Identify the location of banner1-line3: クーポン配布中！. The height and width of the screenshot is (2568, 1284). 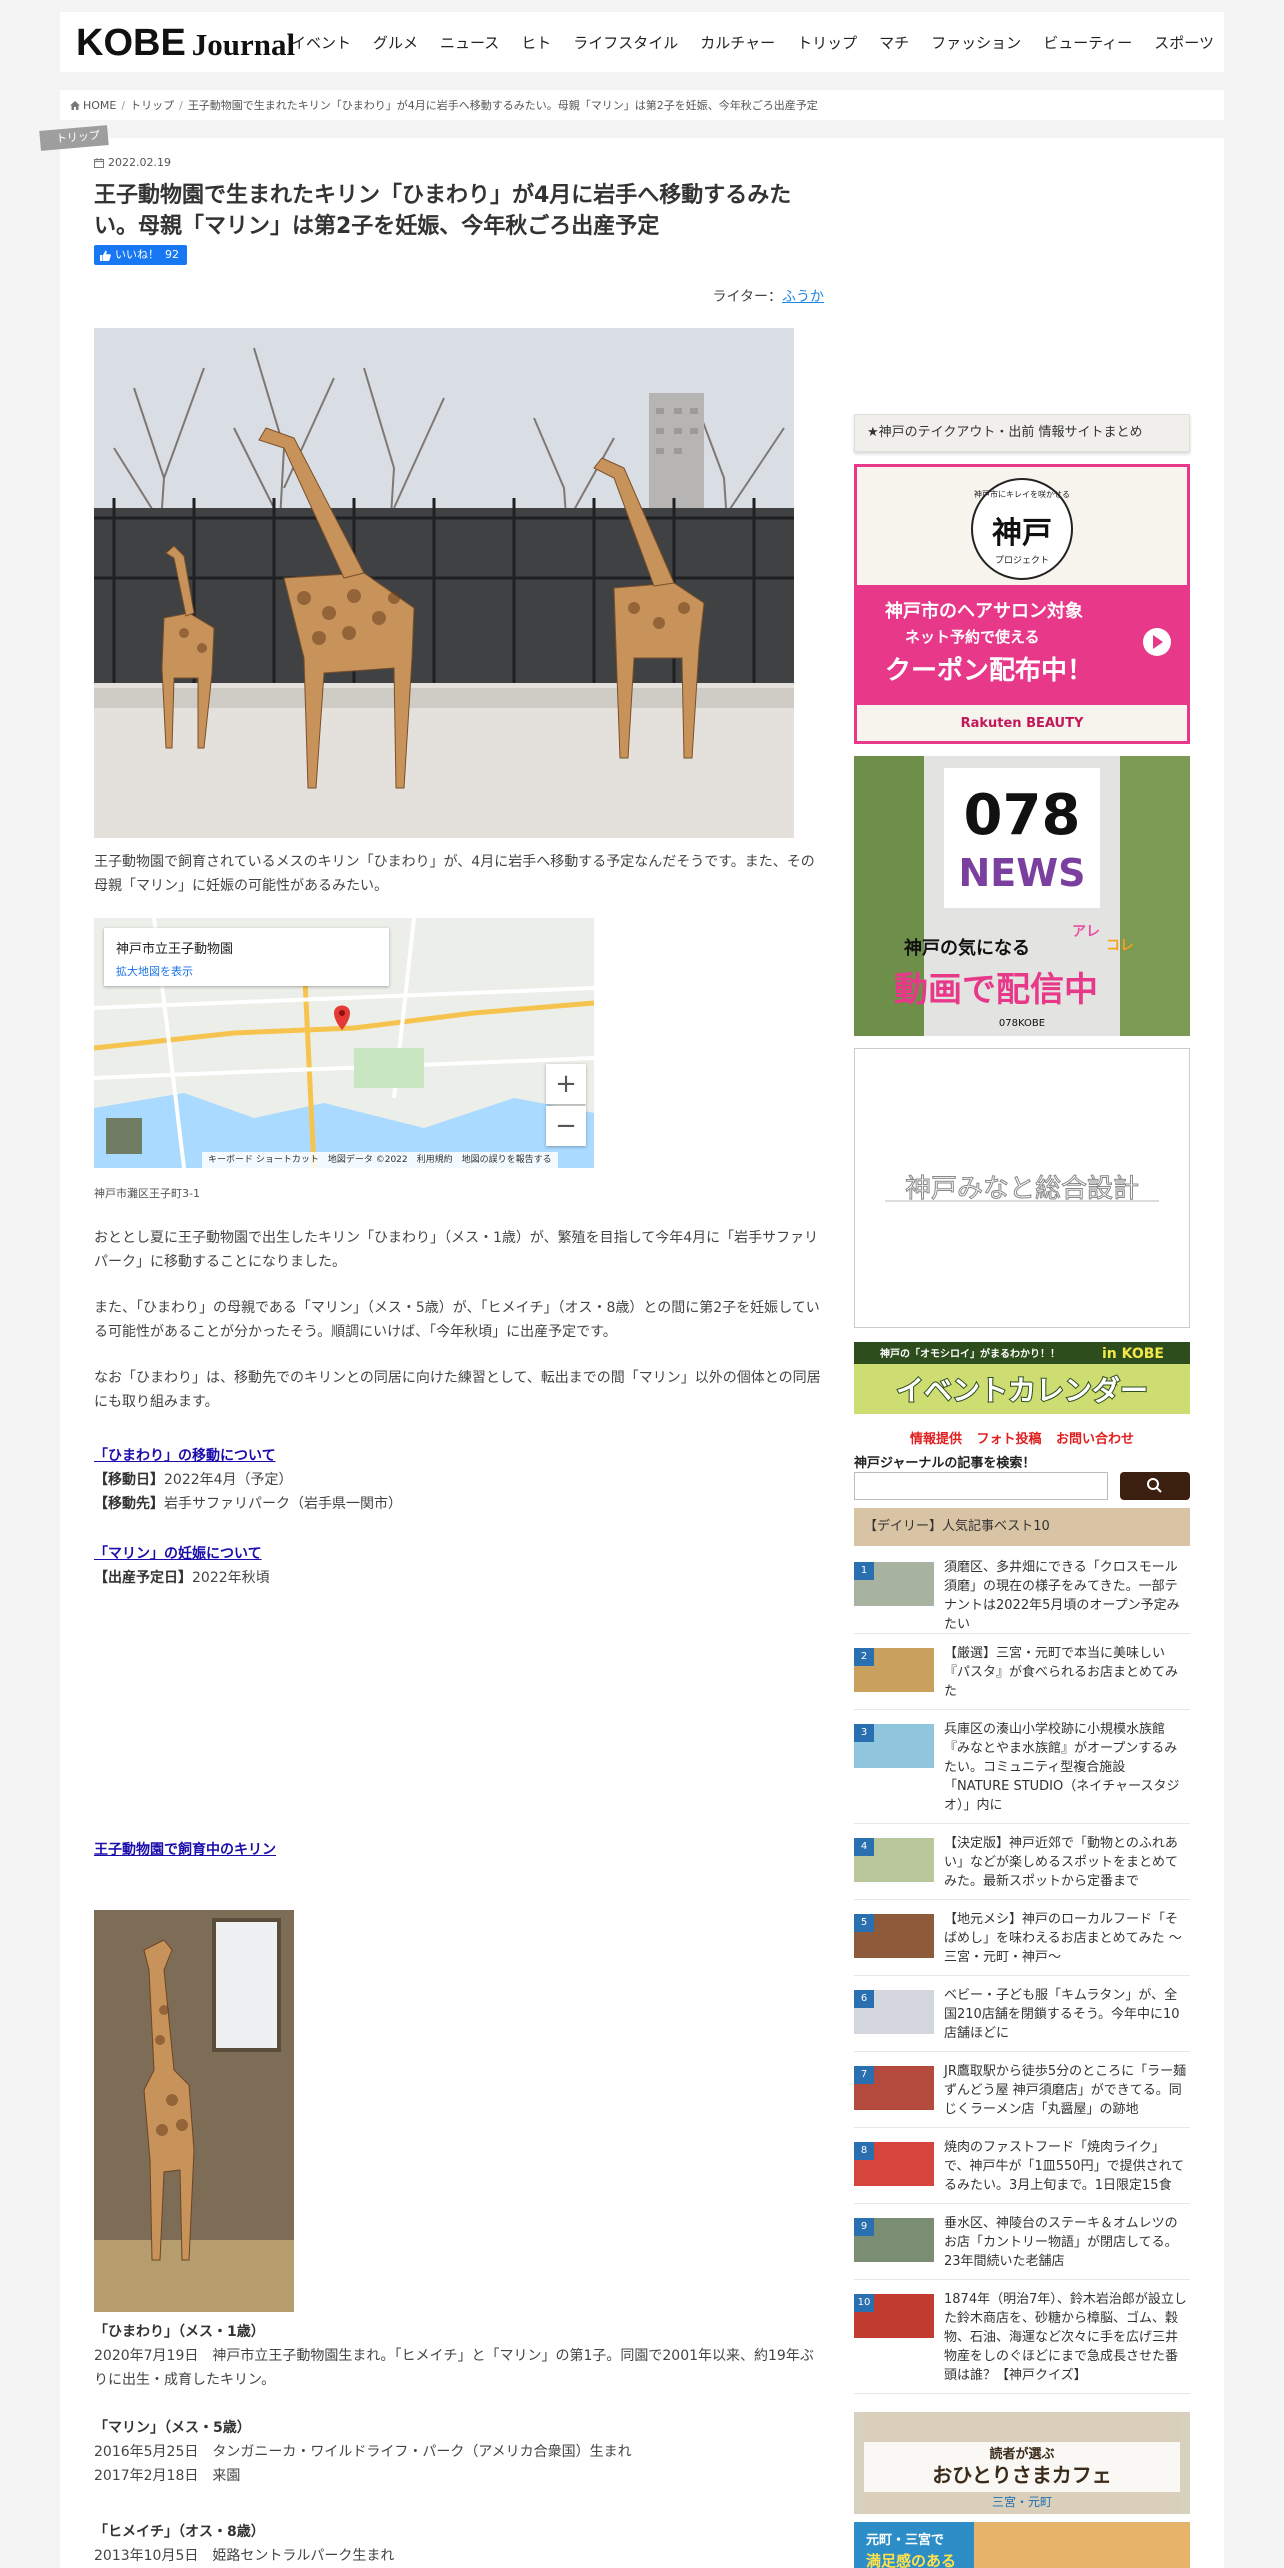
(989, 670).